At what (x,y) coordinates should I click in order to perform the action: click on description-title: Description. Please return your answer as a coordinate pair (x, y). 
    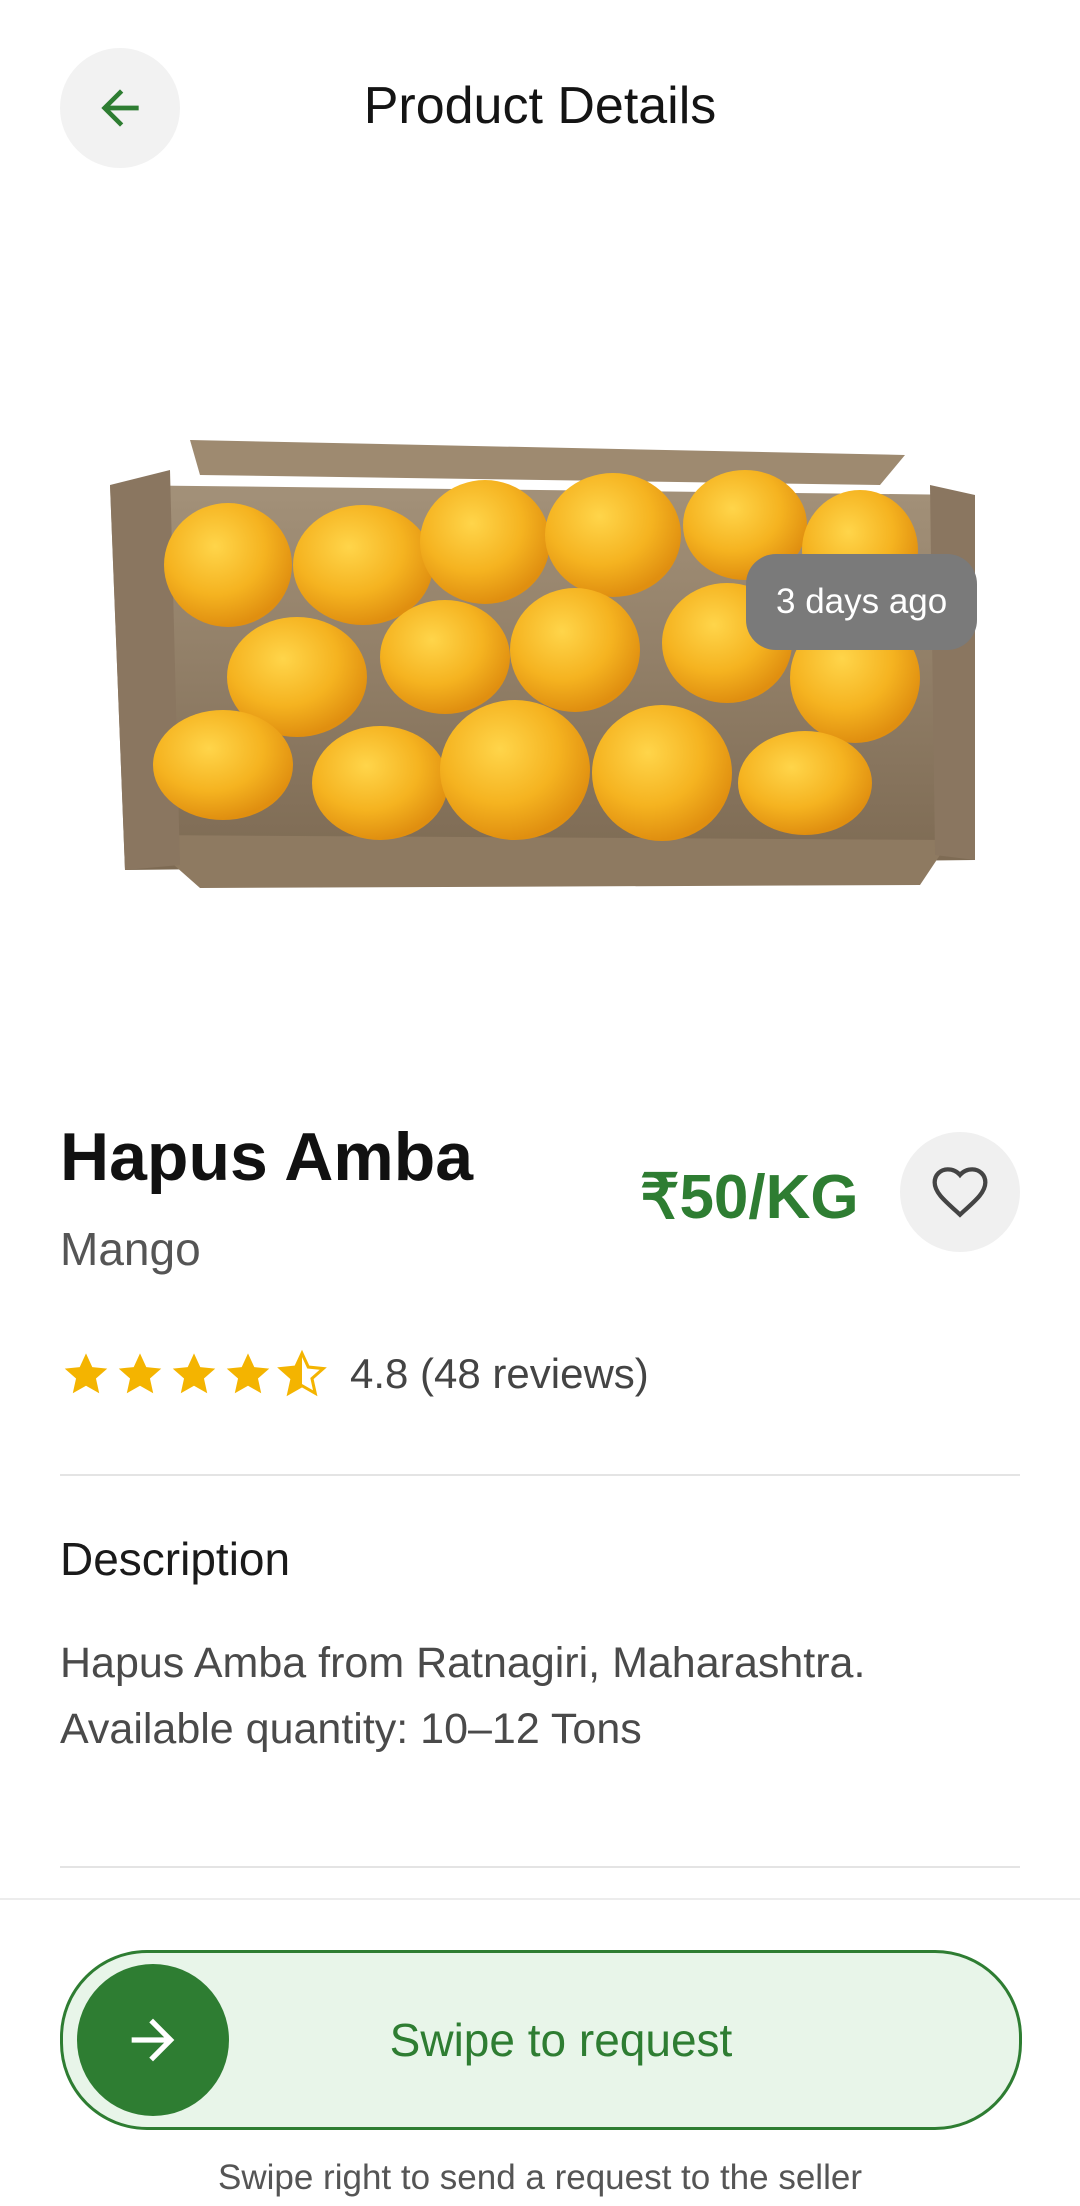
    Looking at the image, I should click on (175, 1559).